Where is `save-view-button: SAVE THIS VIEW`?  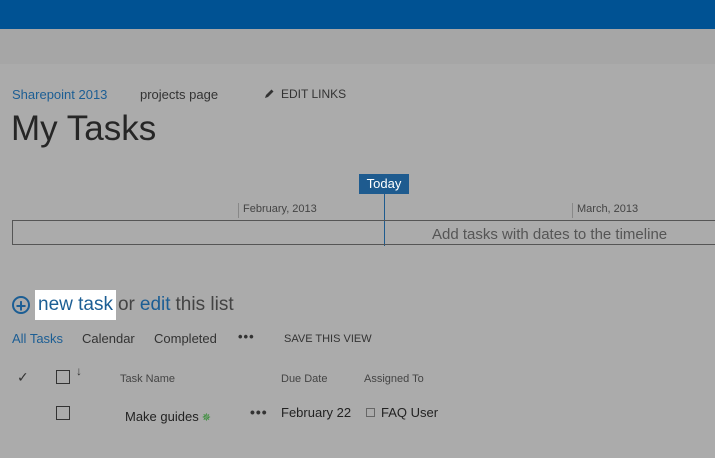
save-view-button: SAVE THIS VIEW is located at coordinates (328, 339).